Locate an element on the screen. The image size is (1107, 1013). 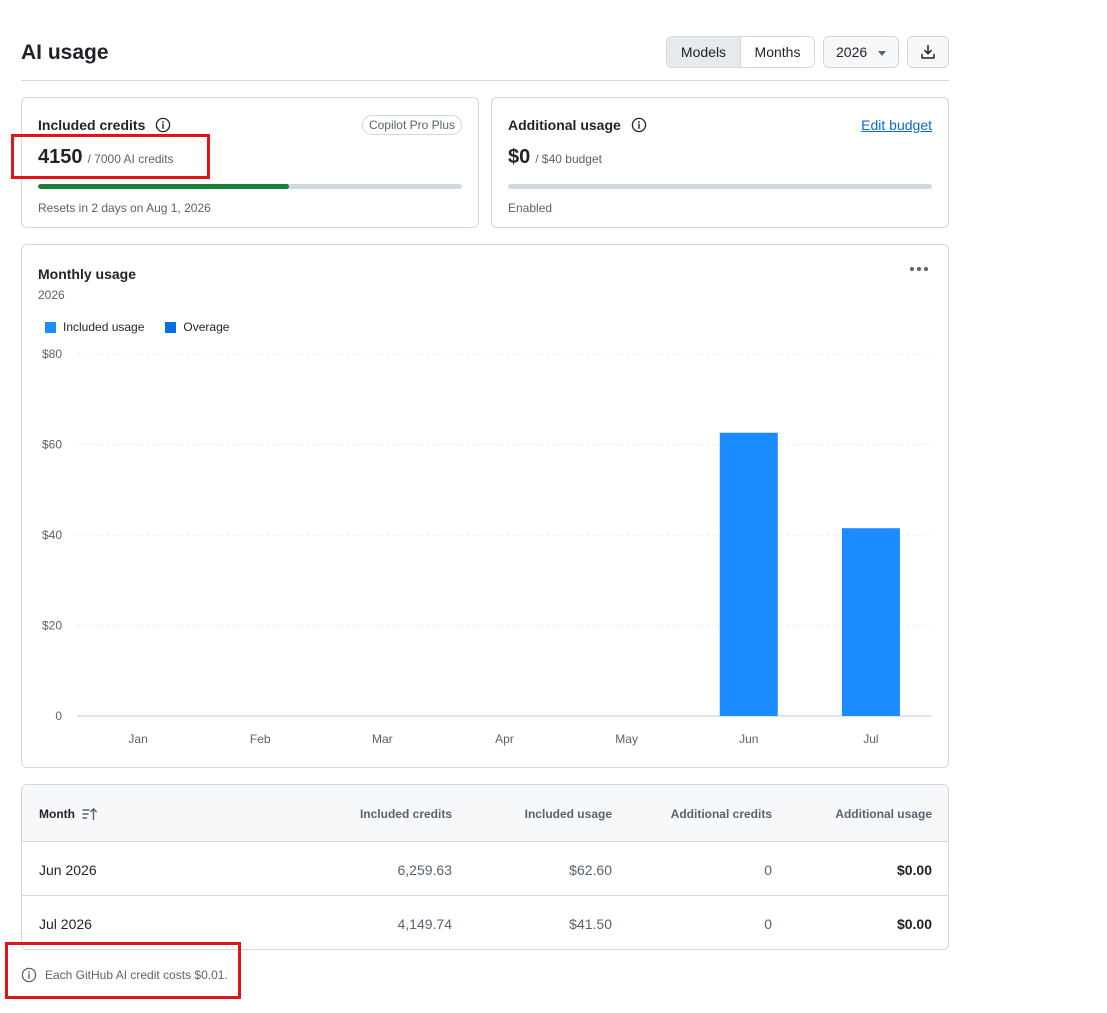
budget-spent: $0 is located at coordinates (519, 157).